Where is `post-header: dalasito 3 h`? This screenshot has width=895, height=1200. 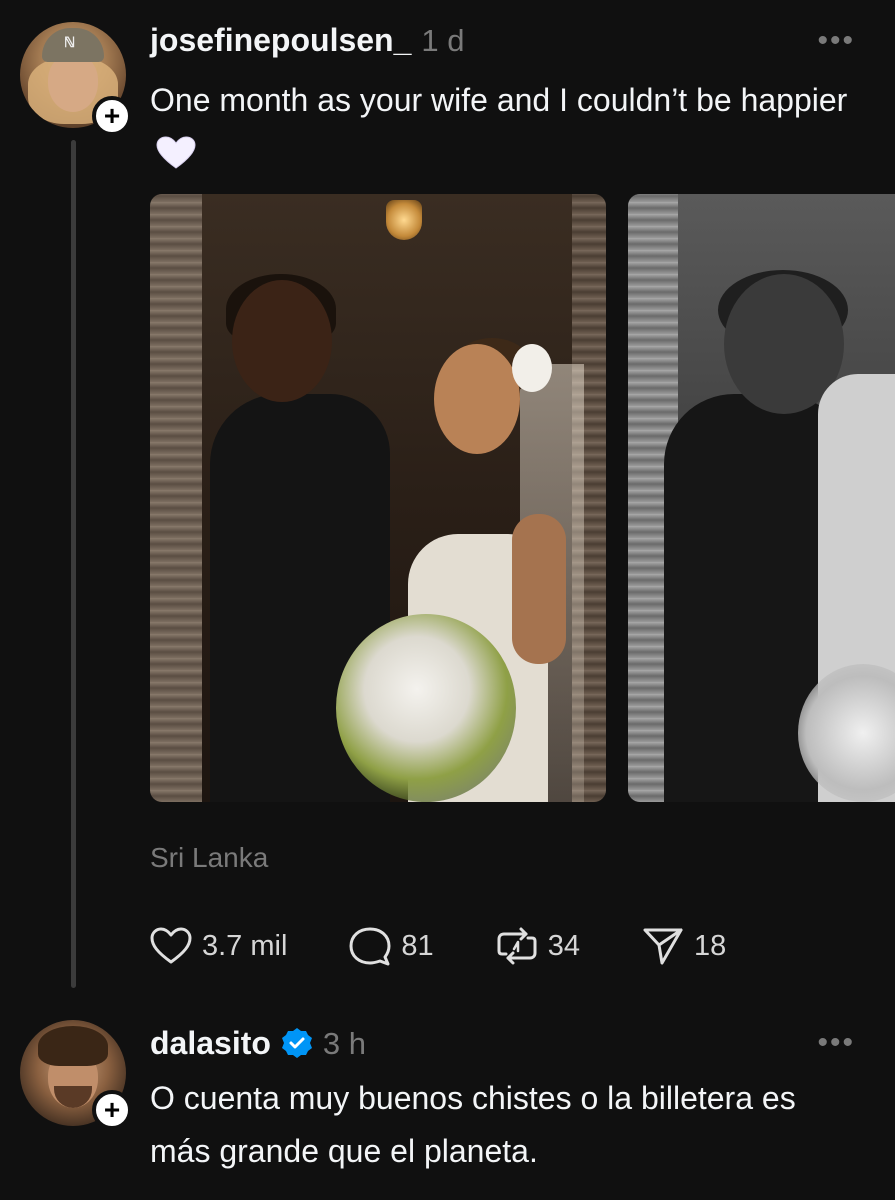
post-header: dalasito 3 h is located at coordinates (258, 1042).